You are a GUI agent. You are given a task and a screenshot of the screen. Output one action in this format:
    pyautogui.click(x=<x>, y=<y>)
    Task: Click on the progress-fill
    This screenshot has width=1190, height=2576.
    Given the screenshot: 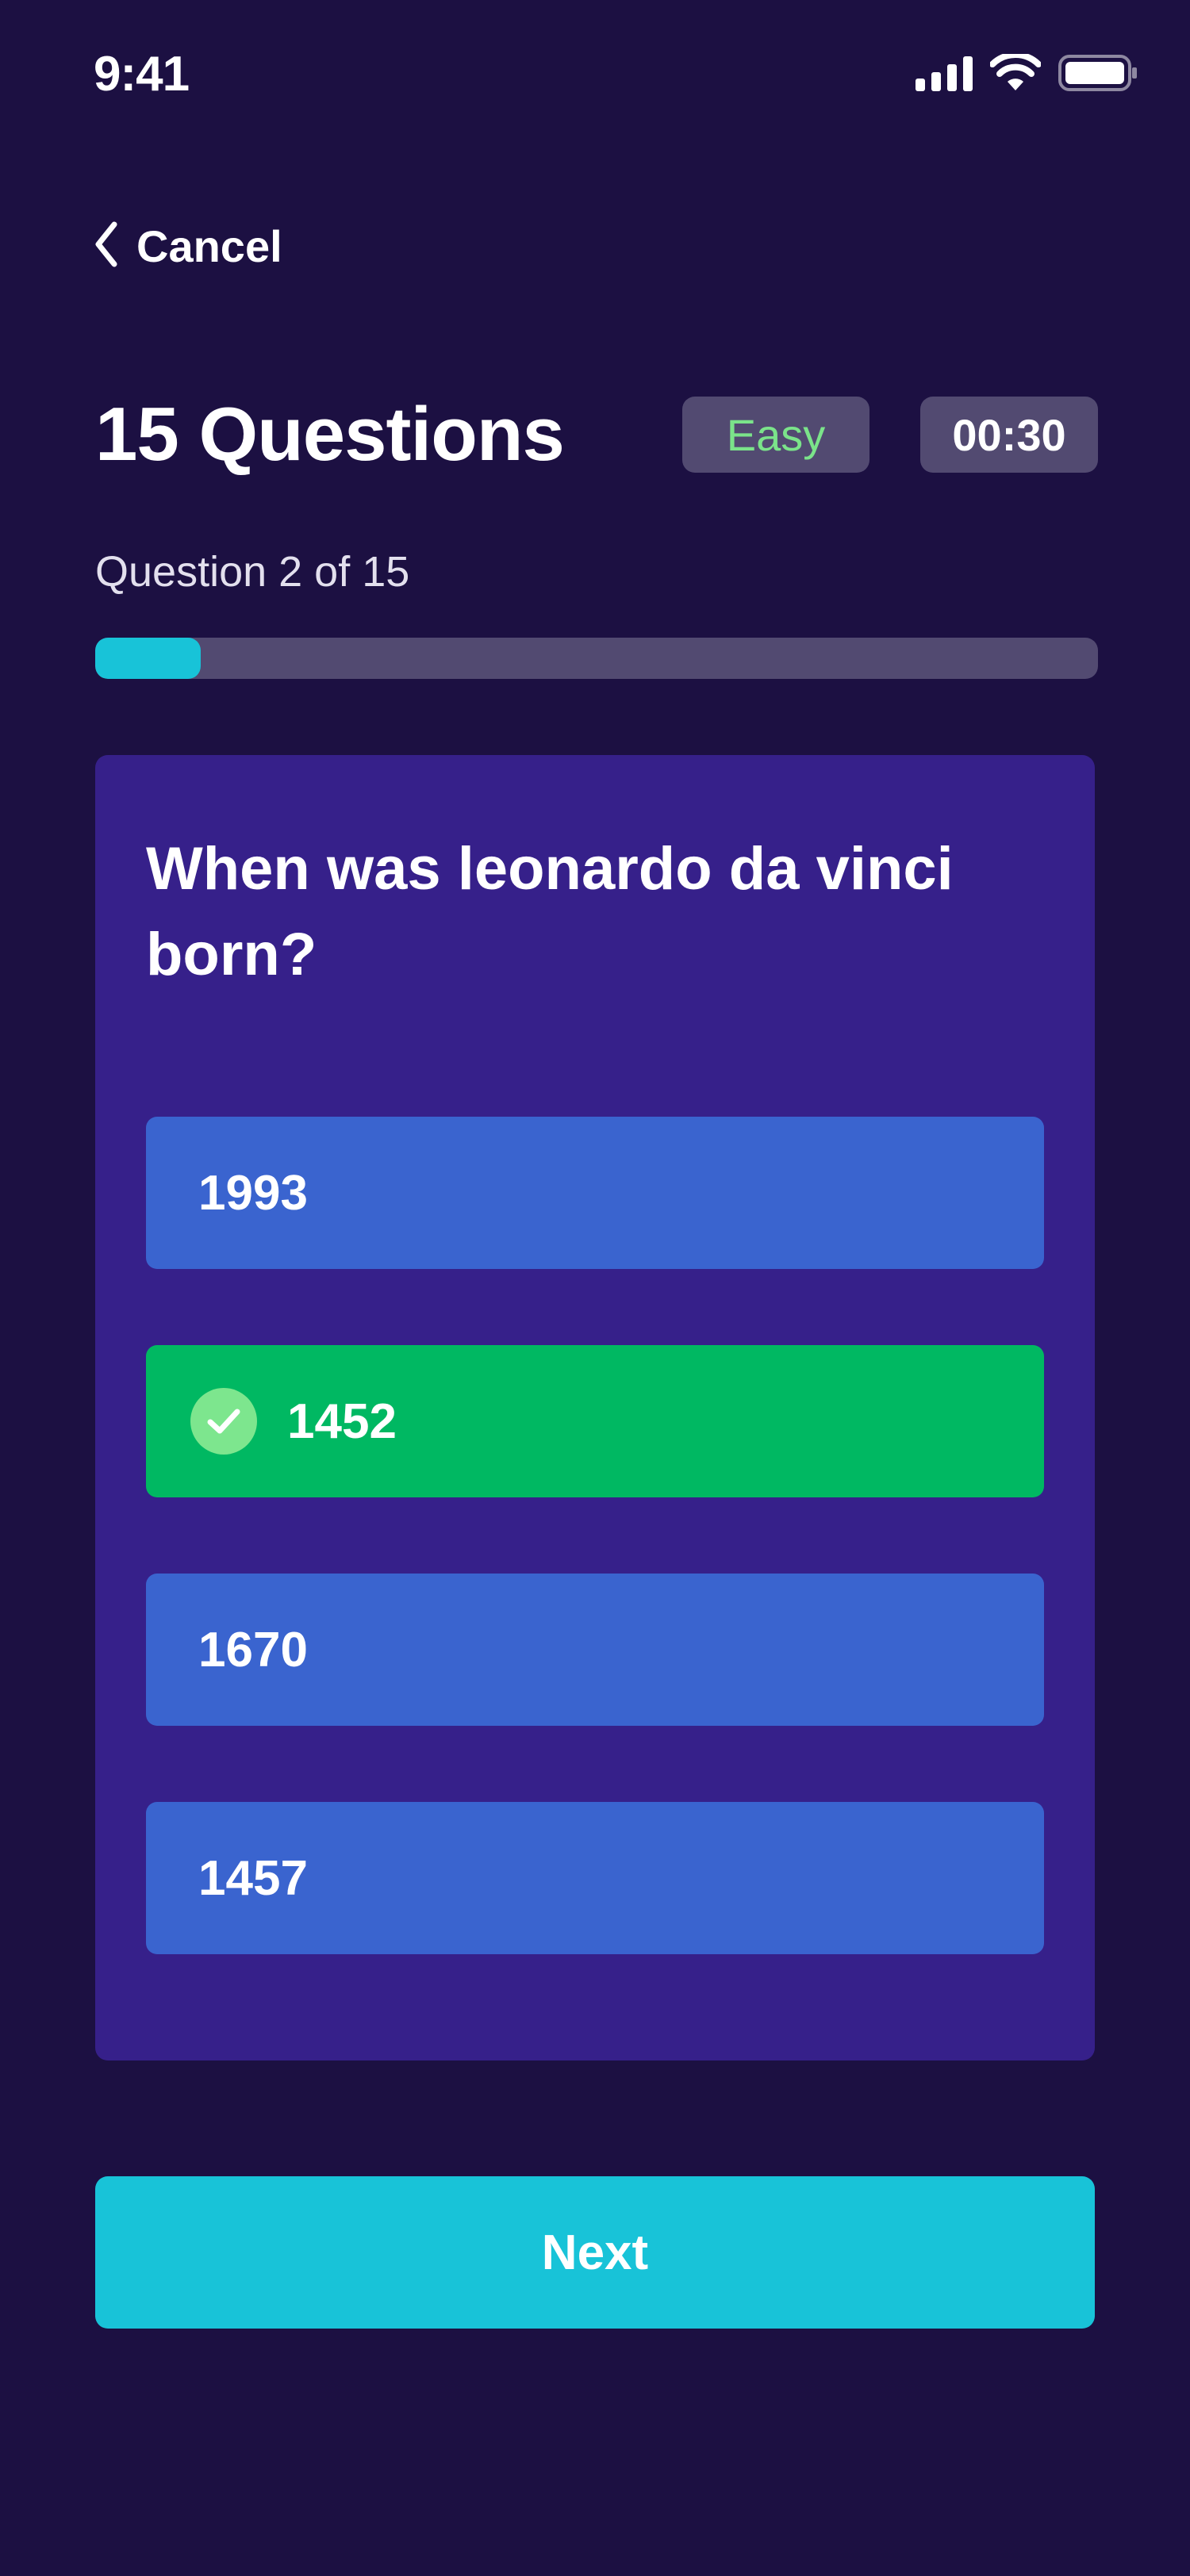 What is the action you would take?
    pyautogui.click(x=148, y=659)
    